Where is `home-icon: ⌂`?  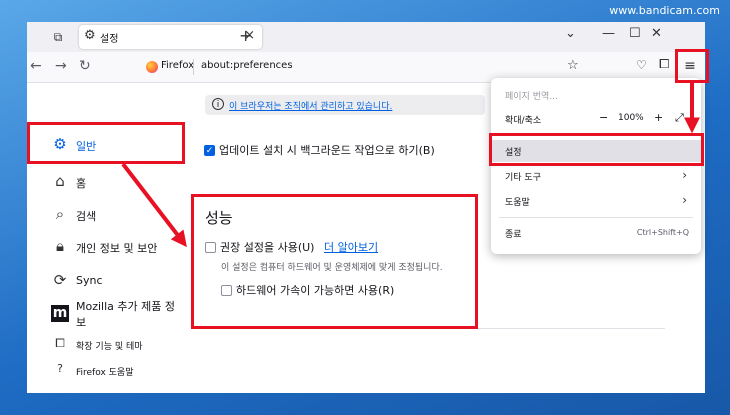
home-icon: ⌂ is located at coordinates (60, 181).